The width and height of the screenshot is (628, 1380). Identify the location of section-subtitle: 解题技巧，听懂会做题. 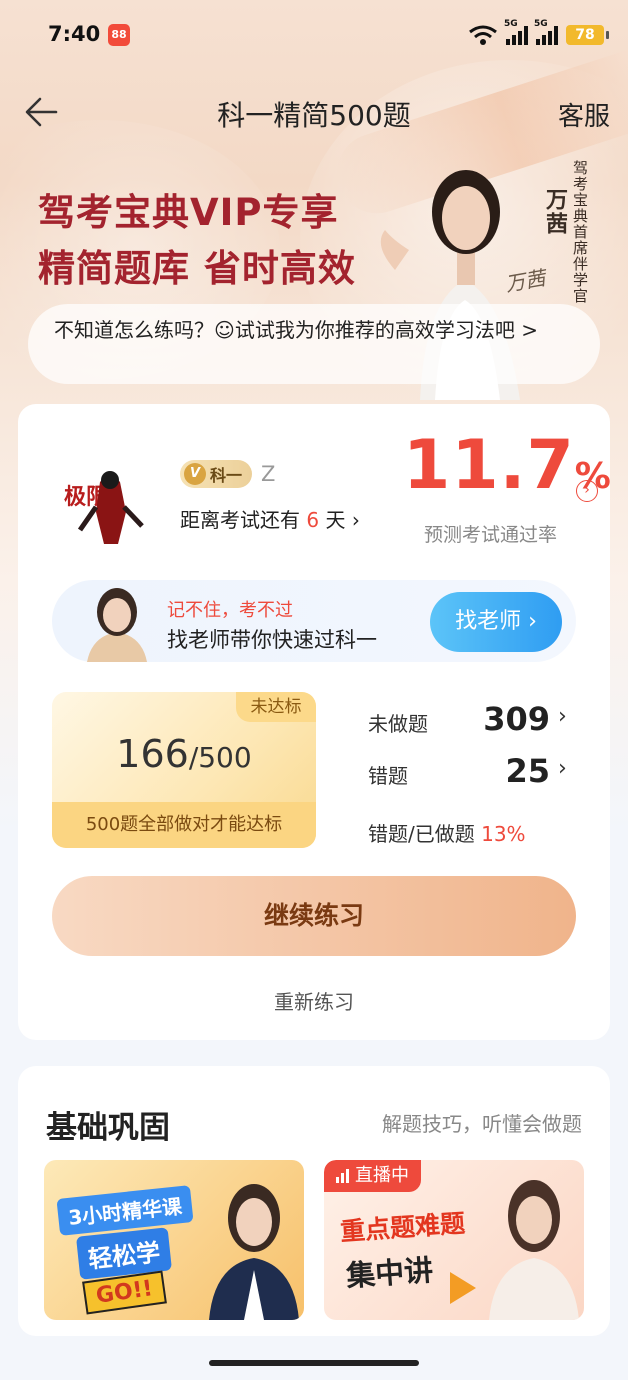
(482, 1124).